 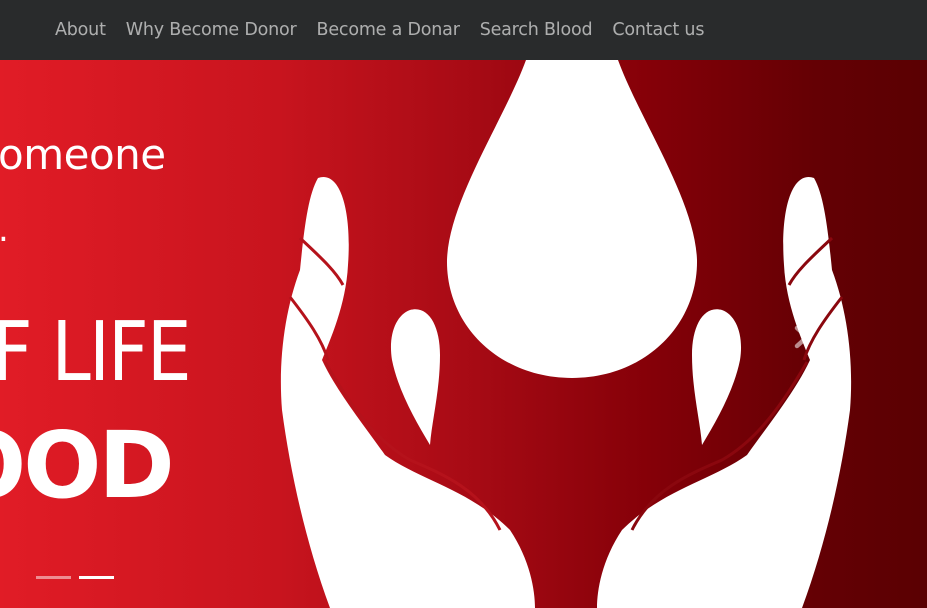 I want to click on nav-link-search-blood: Search Blood, so click(x=536, y=30).